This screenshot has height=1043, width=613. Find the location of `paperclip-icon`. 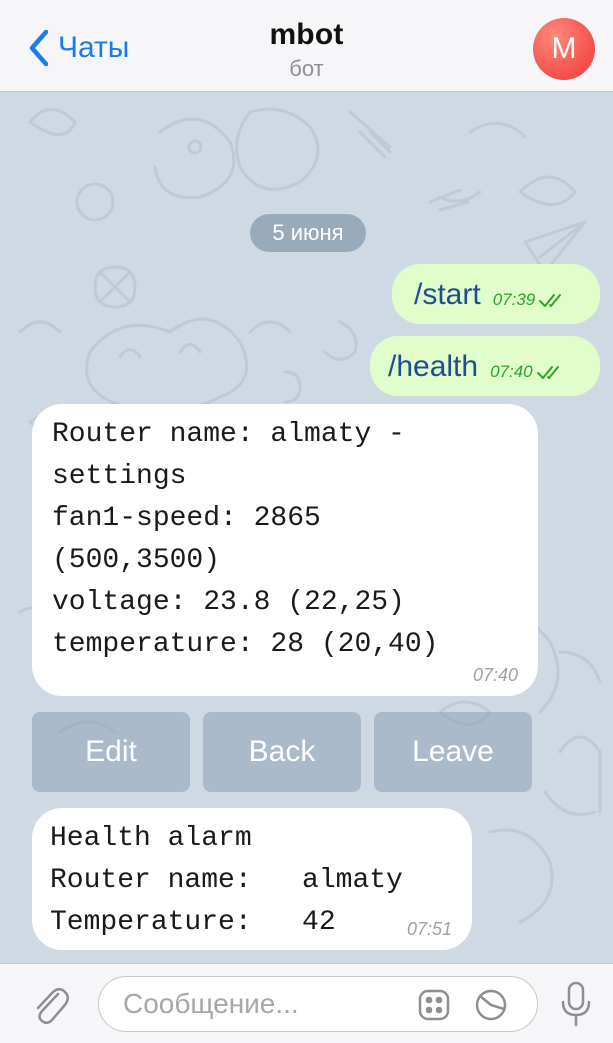

paperclip-icon is located at coordinates (50, 1004).